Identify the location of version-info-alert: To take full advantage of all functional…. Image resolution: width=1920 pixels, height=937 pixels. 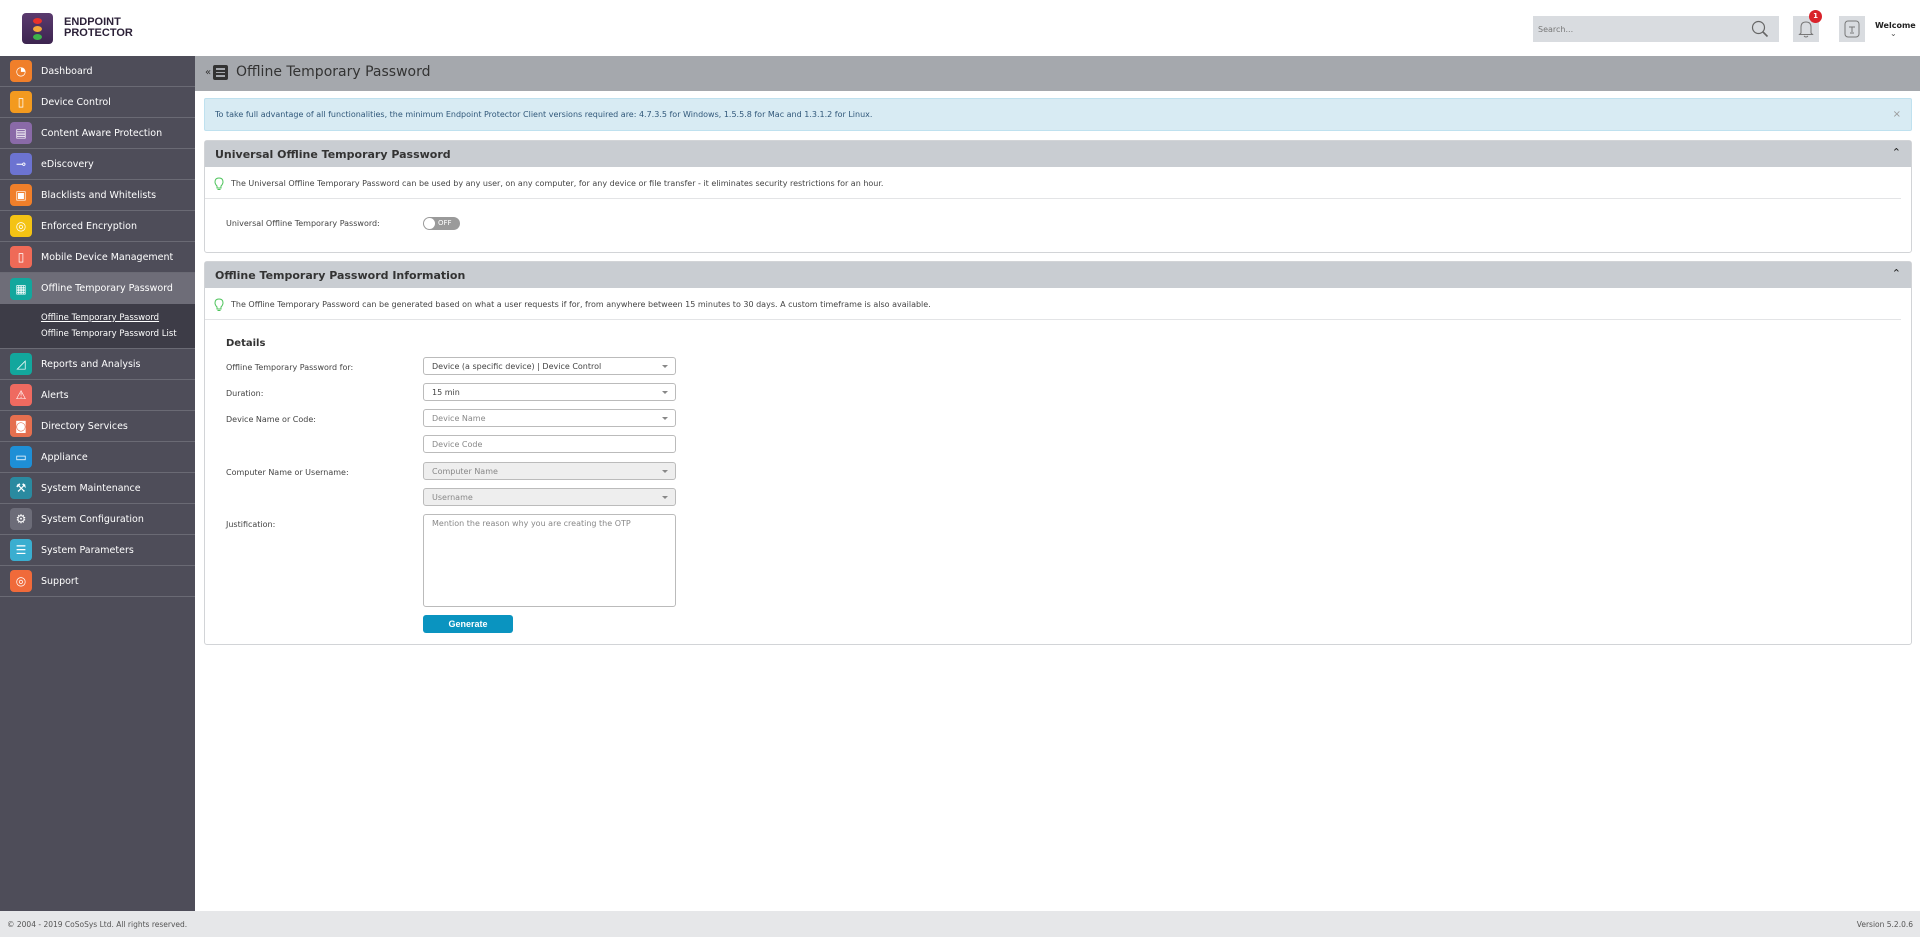
(1058, 114).